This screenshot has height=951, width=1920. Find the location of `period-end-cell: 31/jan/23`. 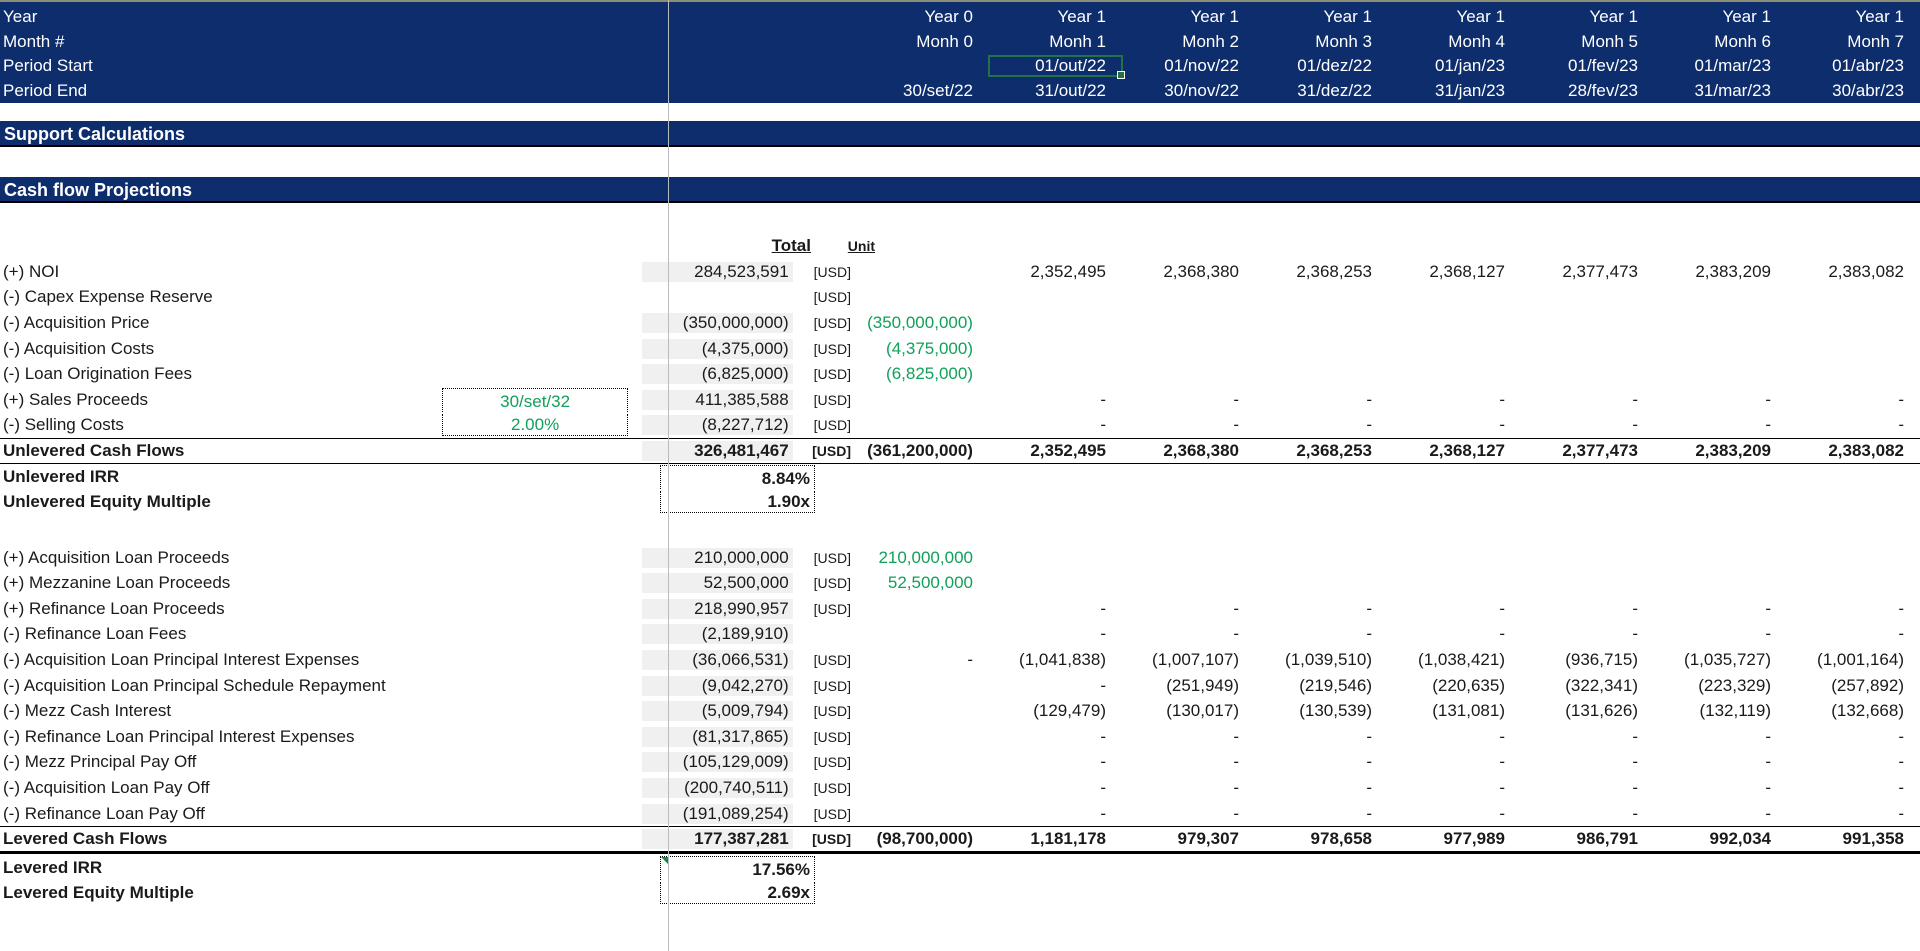

period-end-cell: 31/jan/23 is located at coordinates (1454, 91).